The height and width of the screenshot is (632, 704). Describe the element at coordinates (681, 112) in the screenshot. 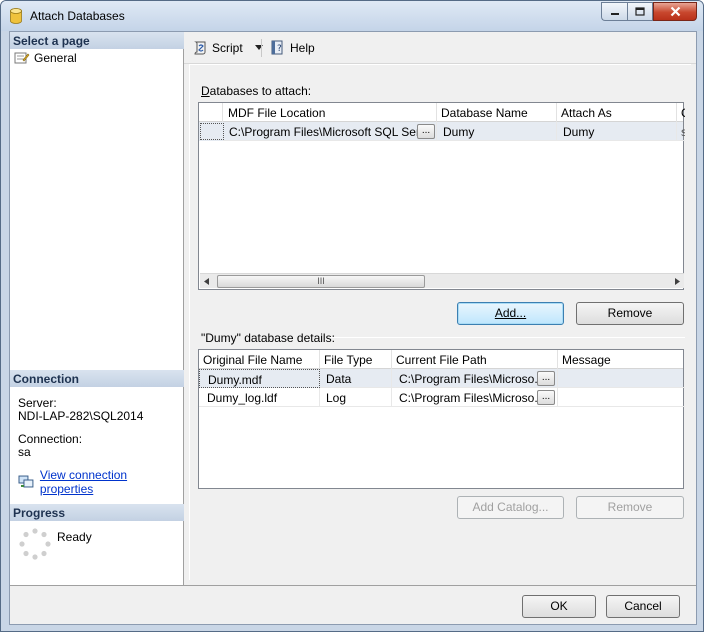

I see `col-owner: O` at that location.